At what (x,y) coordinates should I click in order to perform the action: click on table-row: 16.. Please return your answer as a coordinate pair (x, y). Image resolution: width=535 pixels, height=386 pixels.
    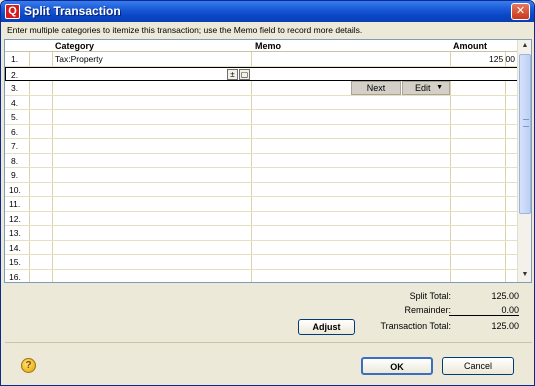
    Looking at the image, I should click on (261, 276).